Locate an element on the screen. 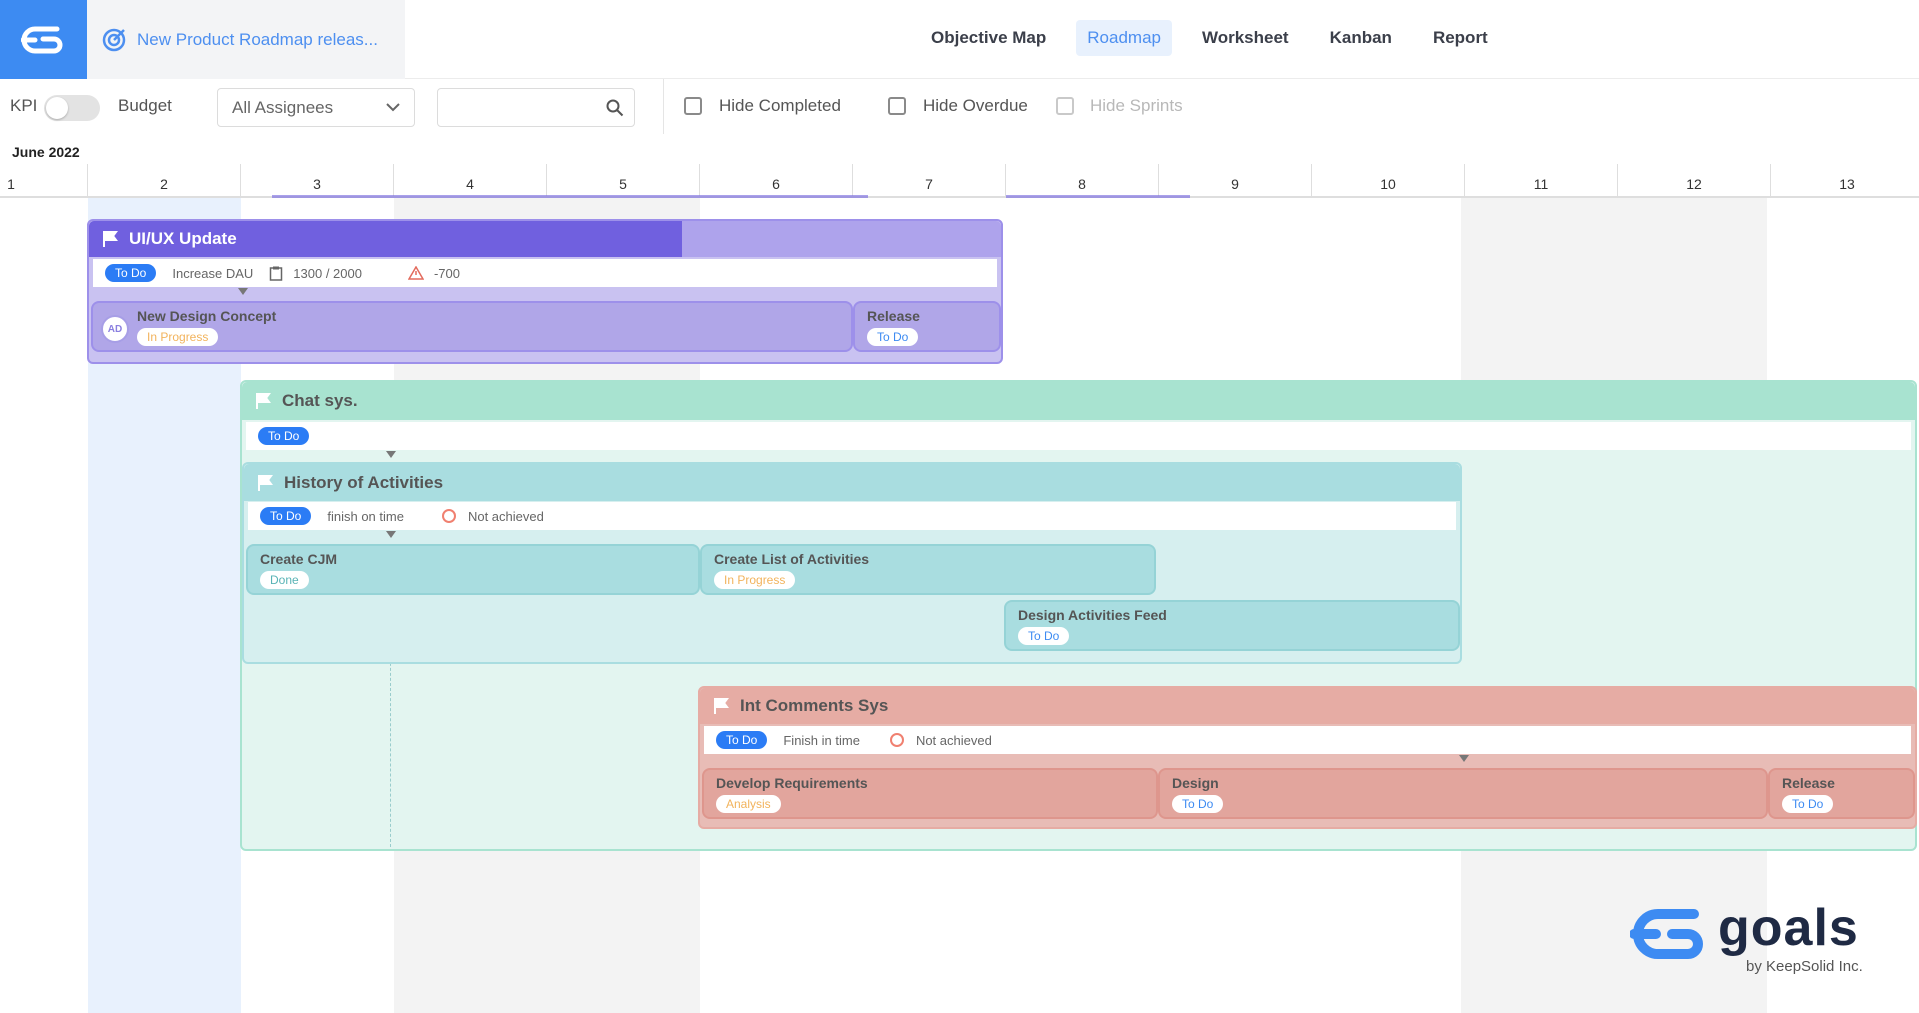  task-develop-requirements: Develop Requirements Analysis is located at coordinates (930, 793).